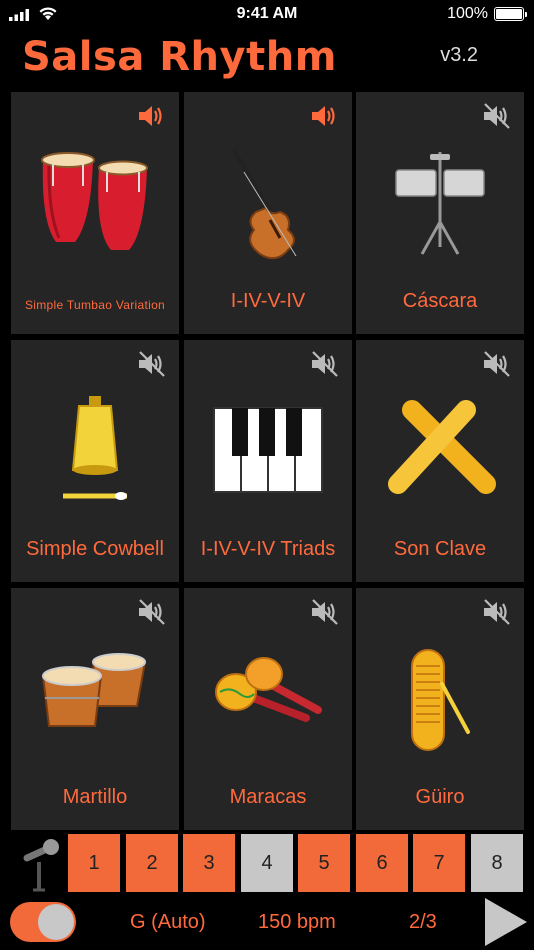 This screenshot has width=534, height=950. I want to click on maracas-icon, so click(268, 689).